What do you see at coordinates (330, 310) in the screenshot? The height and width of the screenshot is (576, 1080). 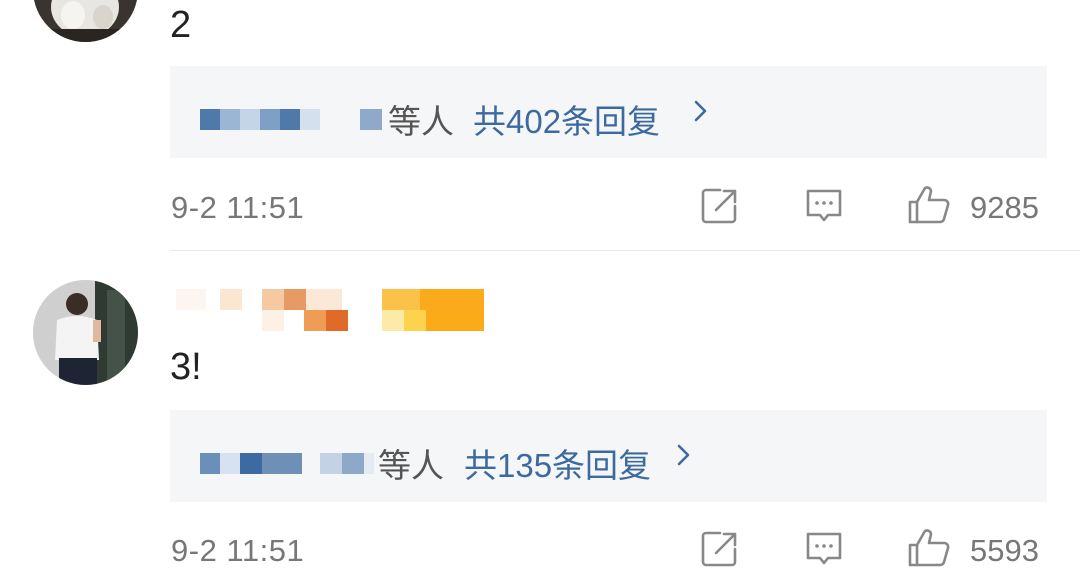 I see `mosaic-username` at bounding box center [330, 310].